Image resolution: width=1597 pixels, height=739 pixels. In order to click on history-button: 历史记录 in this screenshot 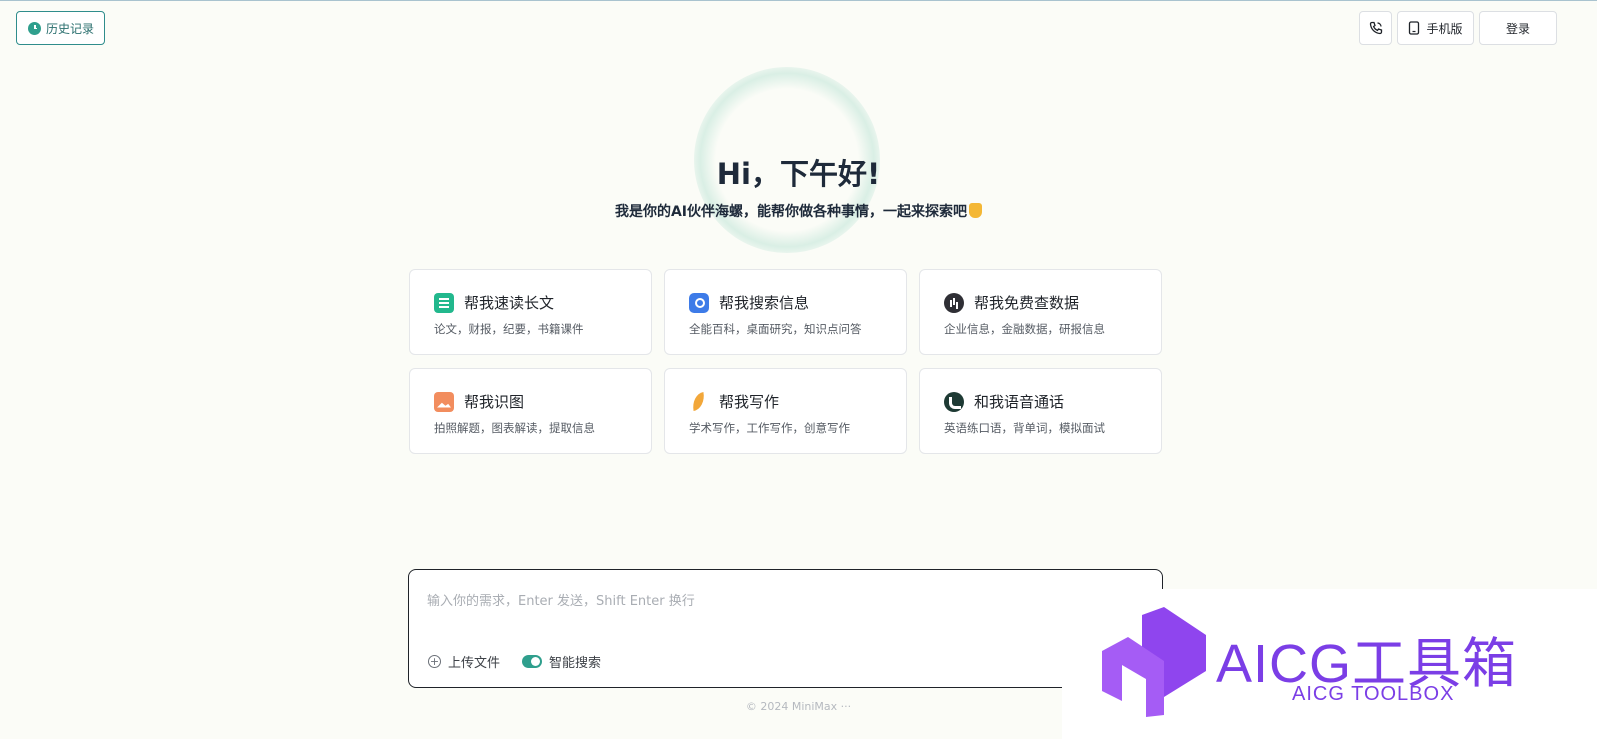, I will do `click(60, 28)`.